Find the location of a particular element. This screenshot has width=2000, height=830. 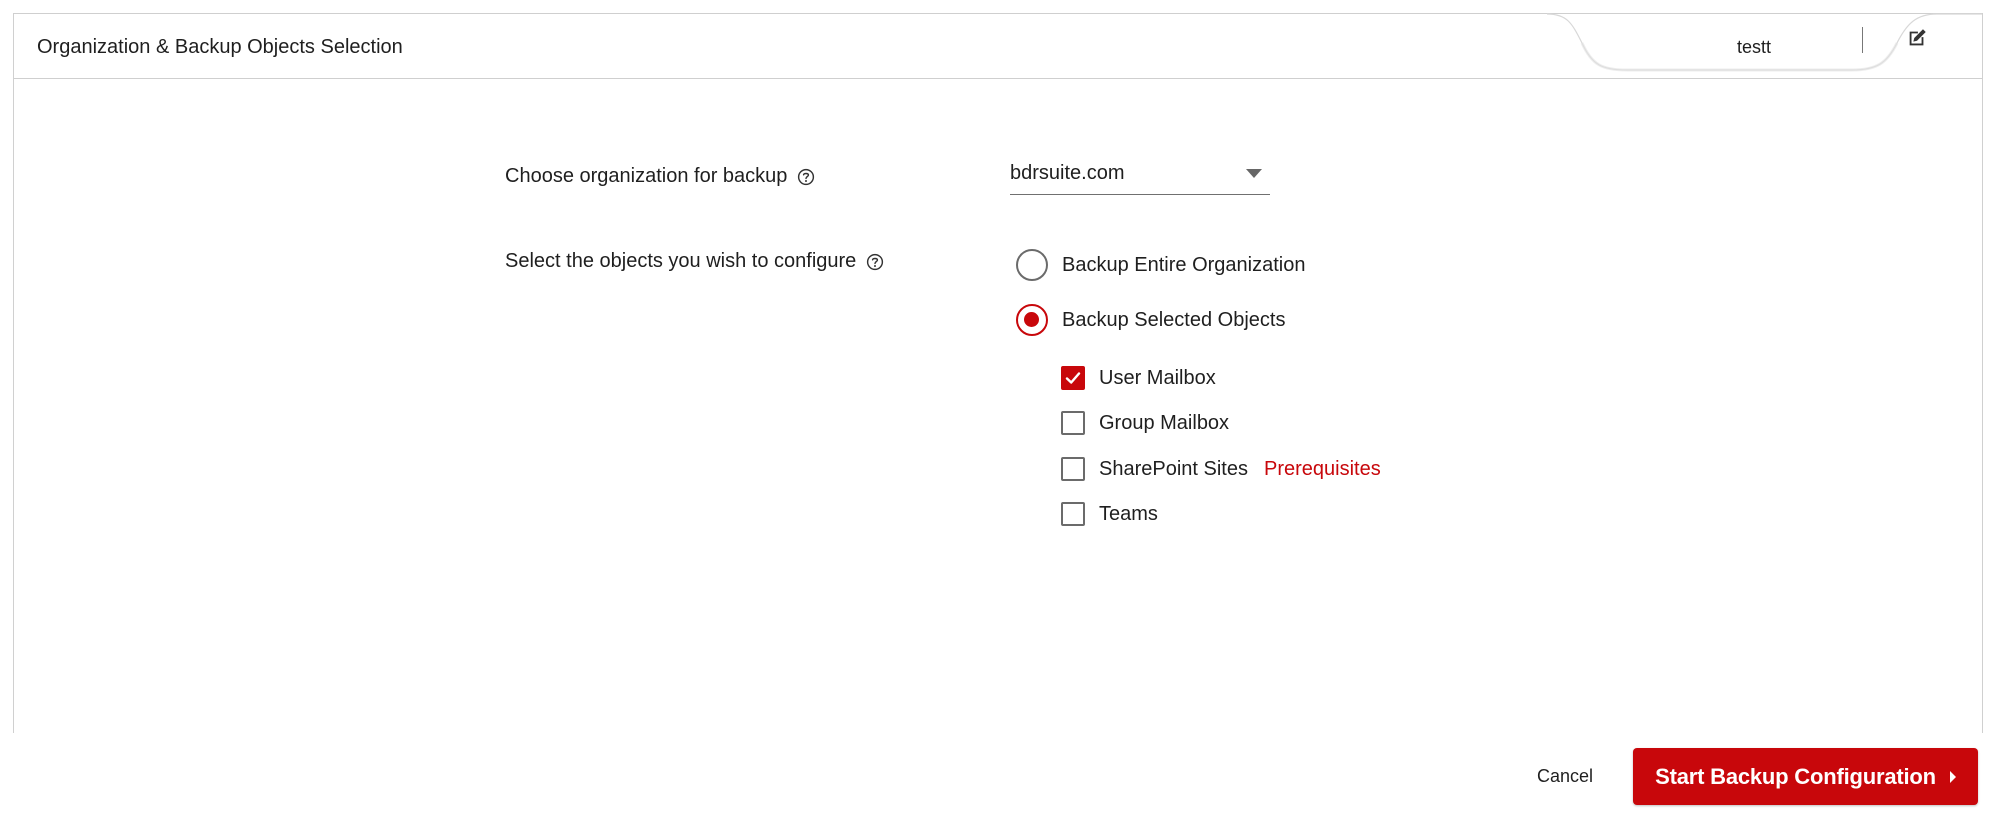

caret-down-icon is located at coordinates (1254, 173).